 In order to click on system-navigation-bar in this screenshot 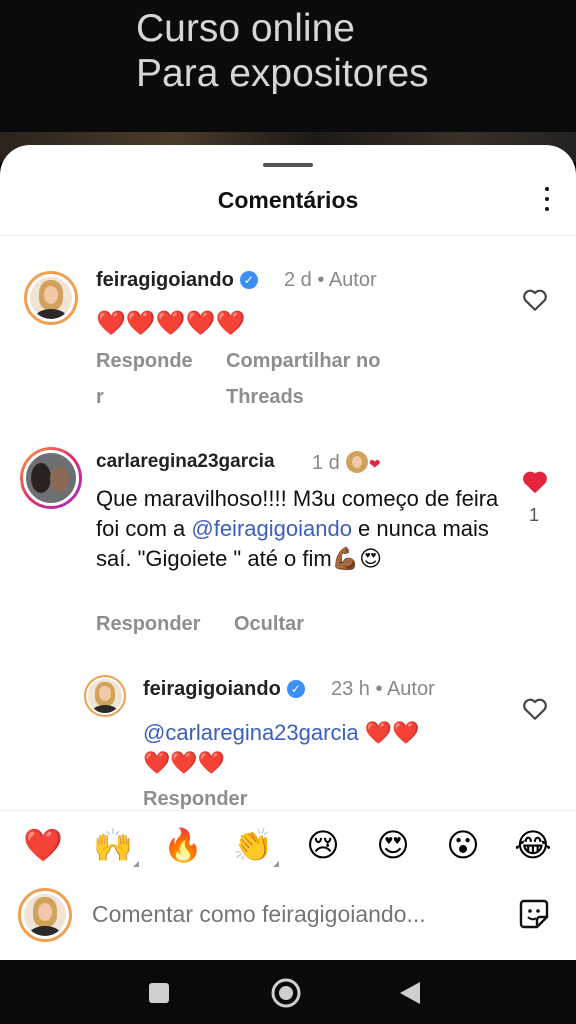, I will do `click(288, 992)`.